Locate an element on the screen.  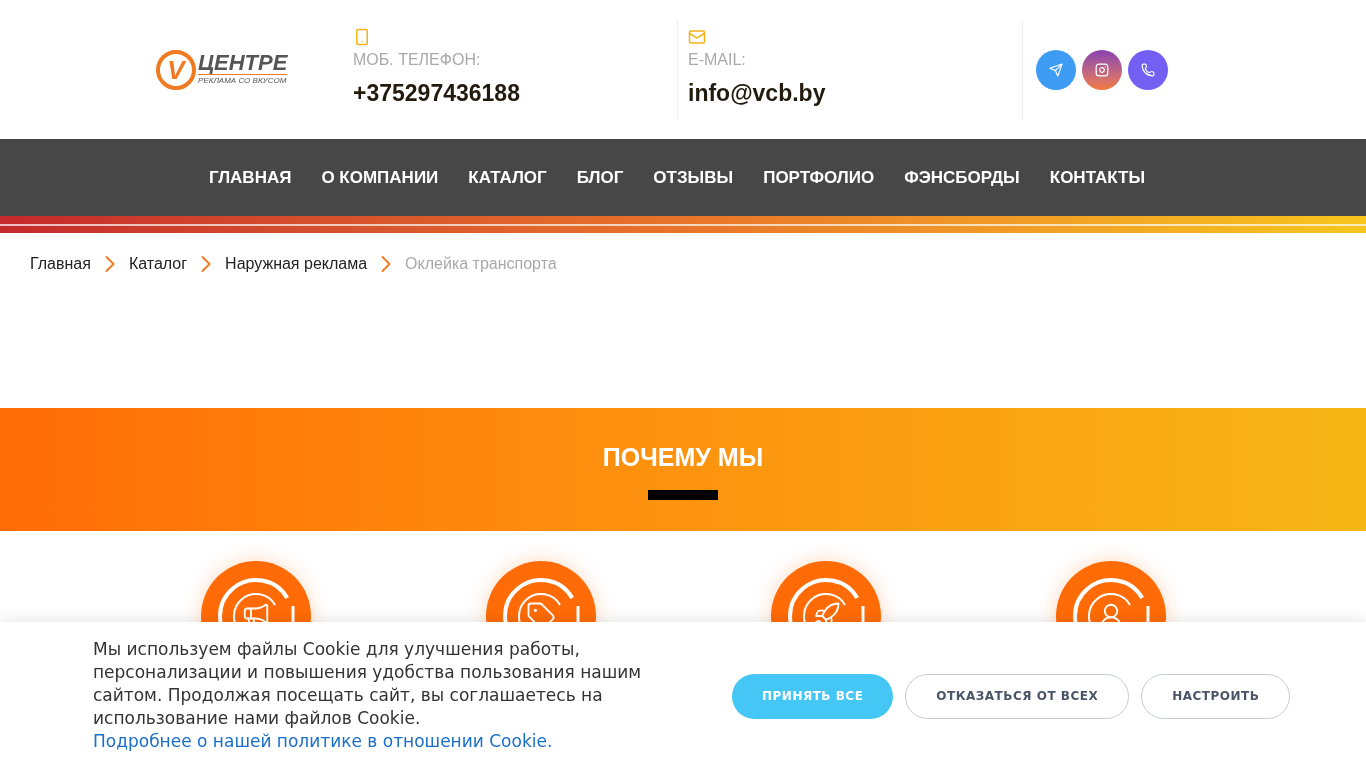
contact-label: МОБ. ТЕЛЕФОН: is located at coordinates (417, 60).